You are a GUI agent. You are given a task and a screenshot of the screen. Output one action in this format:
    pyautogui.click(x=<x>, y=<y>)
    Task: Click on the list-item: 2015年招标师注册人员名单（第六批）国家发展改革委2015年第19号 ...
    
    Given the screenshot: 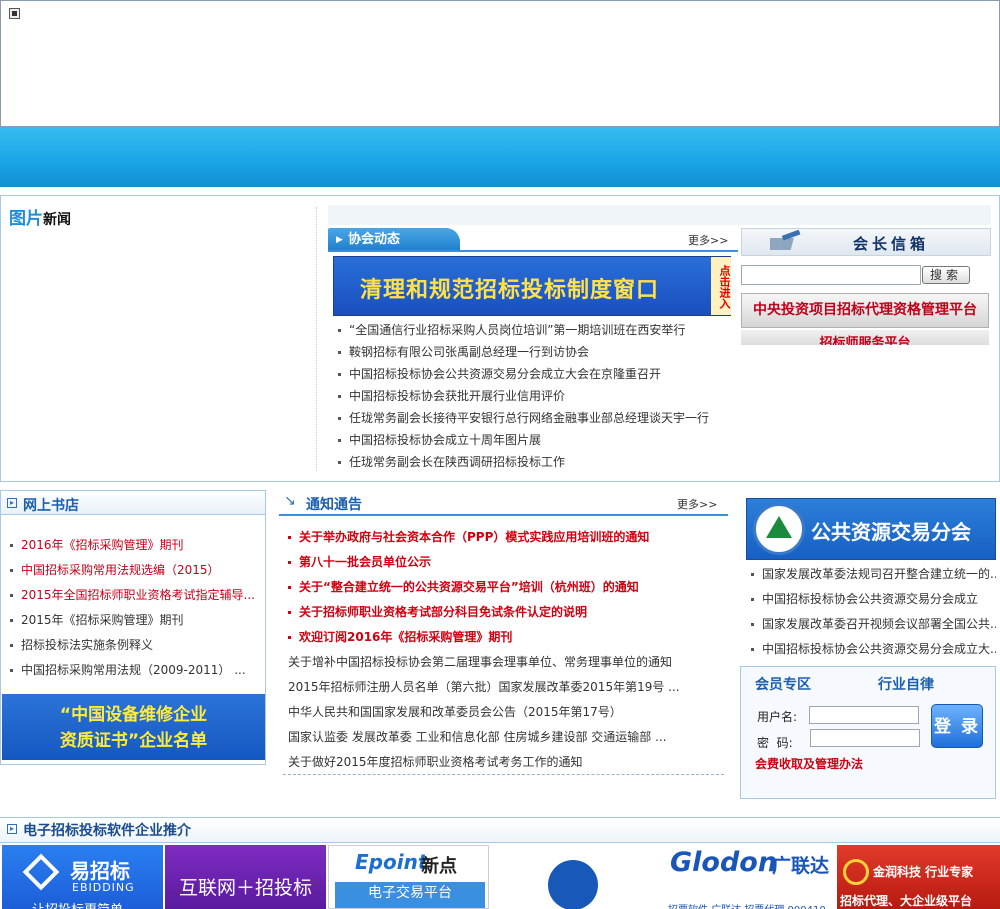 What is the action you would take?
    pyautogui.click(x=508, y=687)
    